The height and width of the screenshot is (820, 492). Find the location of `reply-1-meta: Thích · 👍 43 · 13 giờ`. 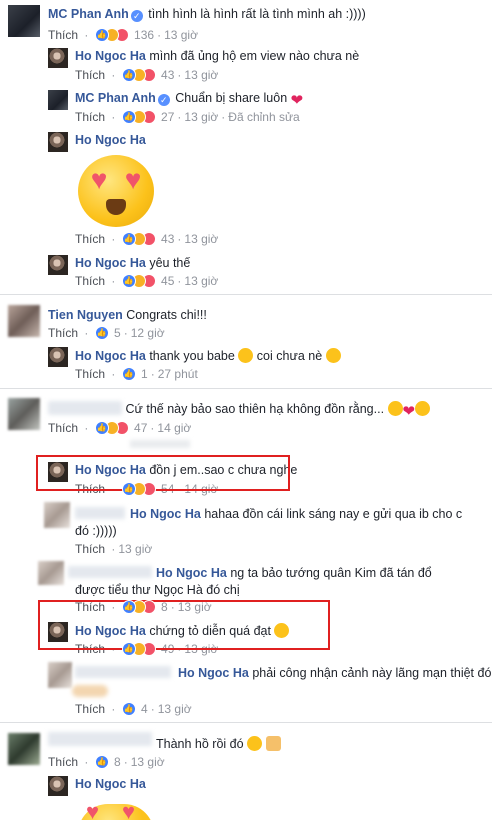

reply-1-meta: Thích · 👍 43 · 13 giờ is located at coordinates (147, 75).